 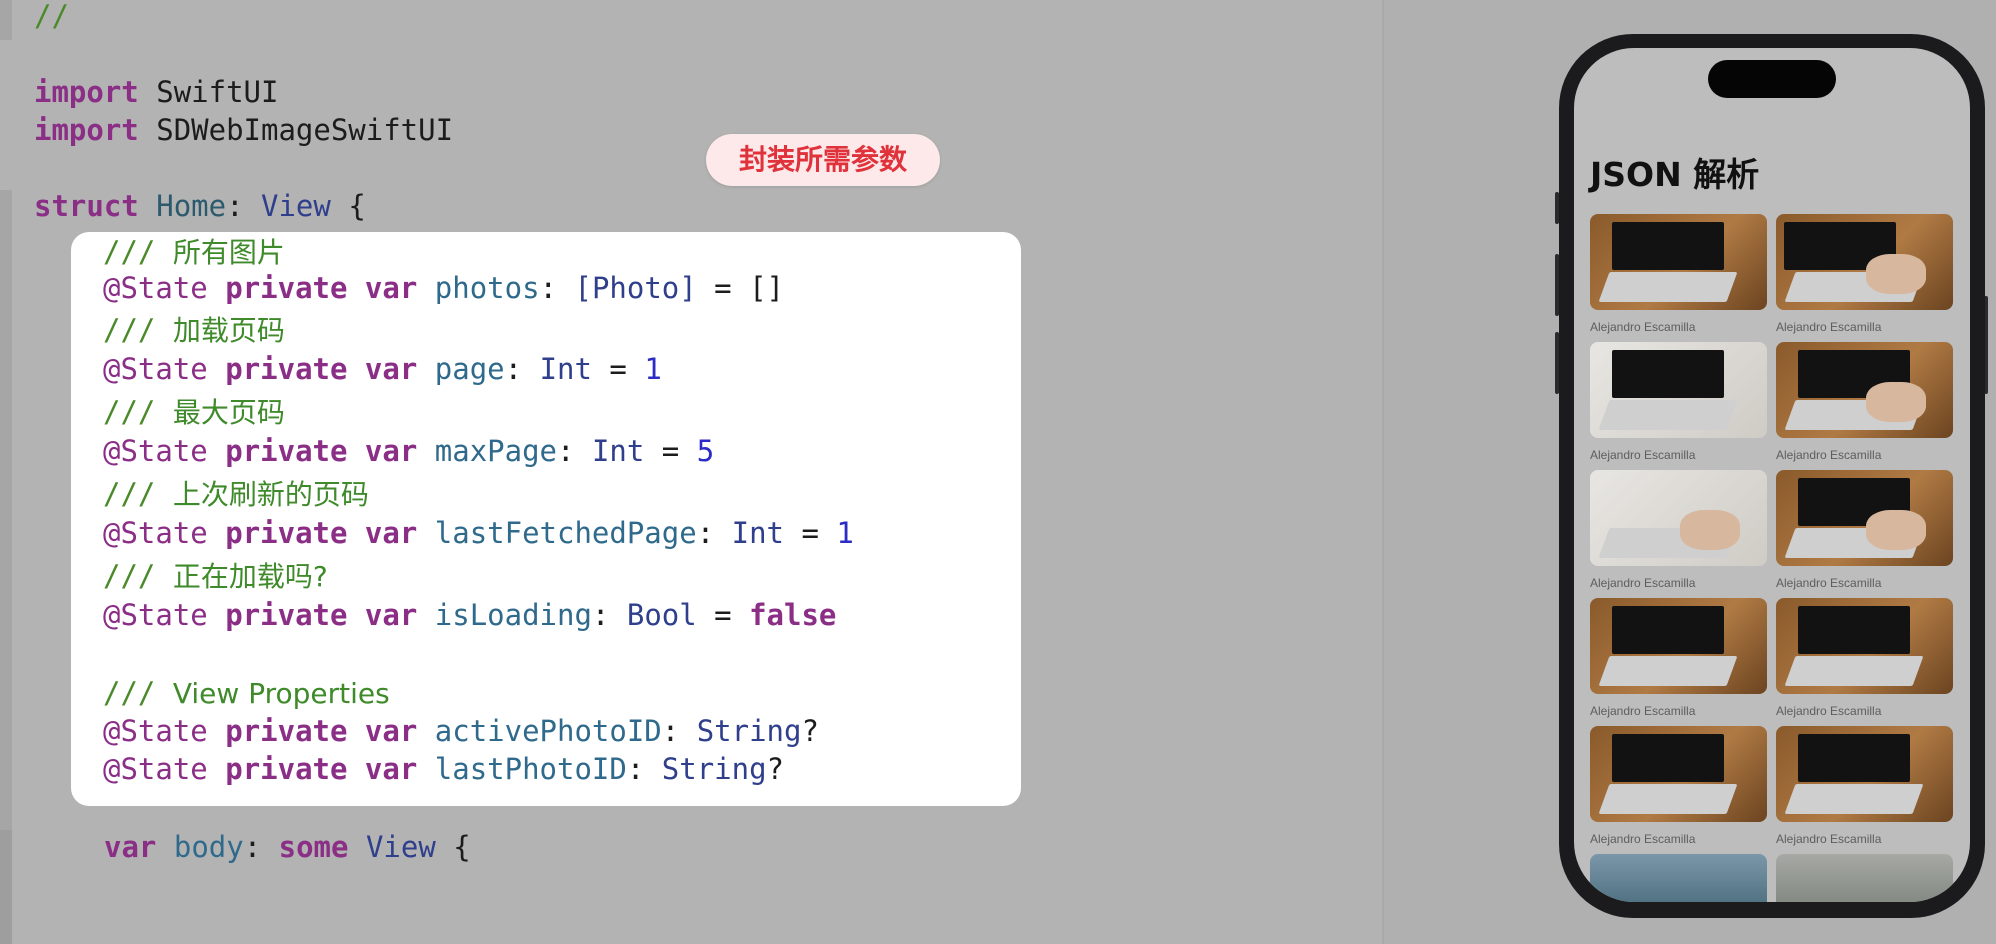 What do you see at coordinates (287, 847) in the screenshot?
I see `code-line-body: var body: some View {` at bounding box center [287, 847].